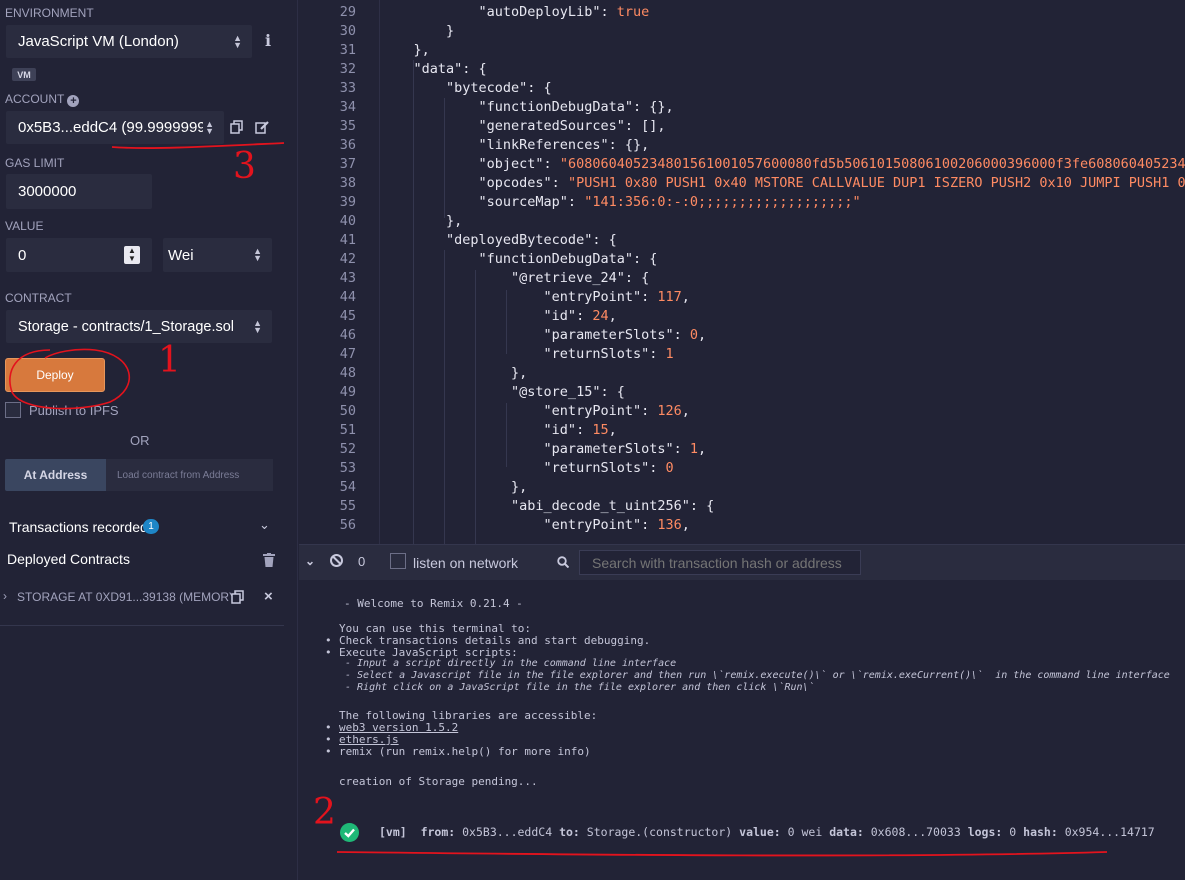 The width and height of the screenshot is (1185, 880). I want to click on copy-icon, so click(238, 597).